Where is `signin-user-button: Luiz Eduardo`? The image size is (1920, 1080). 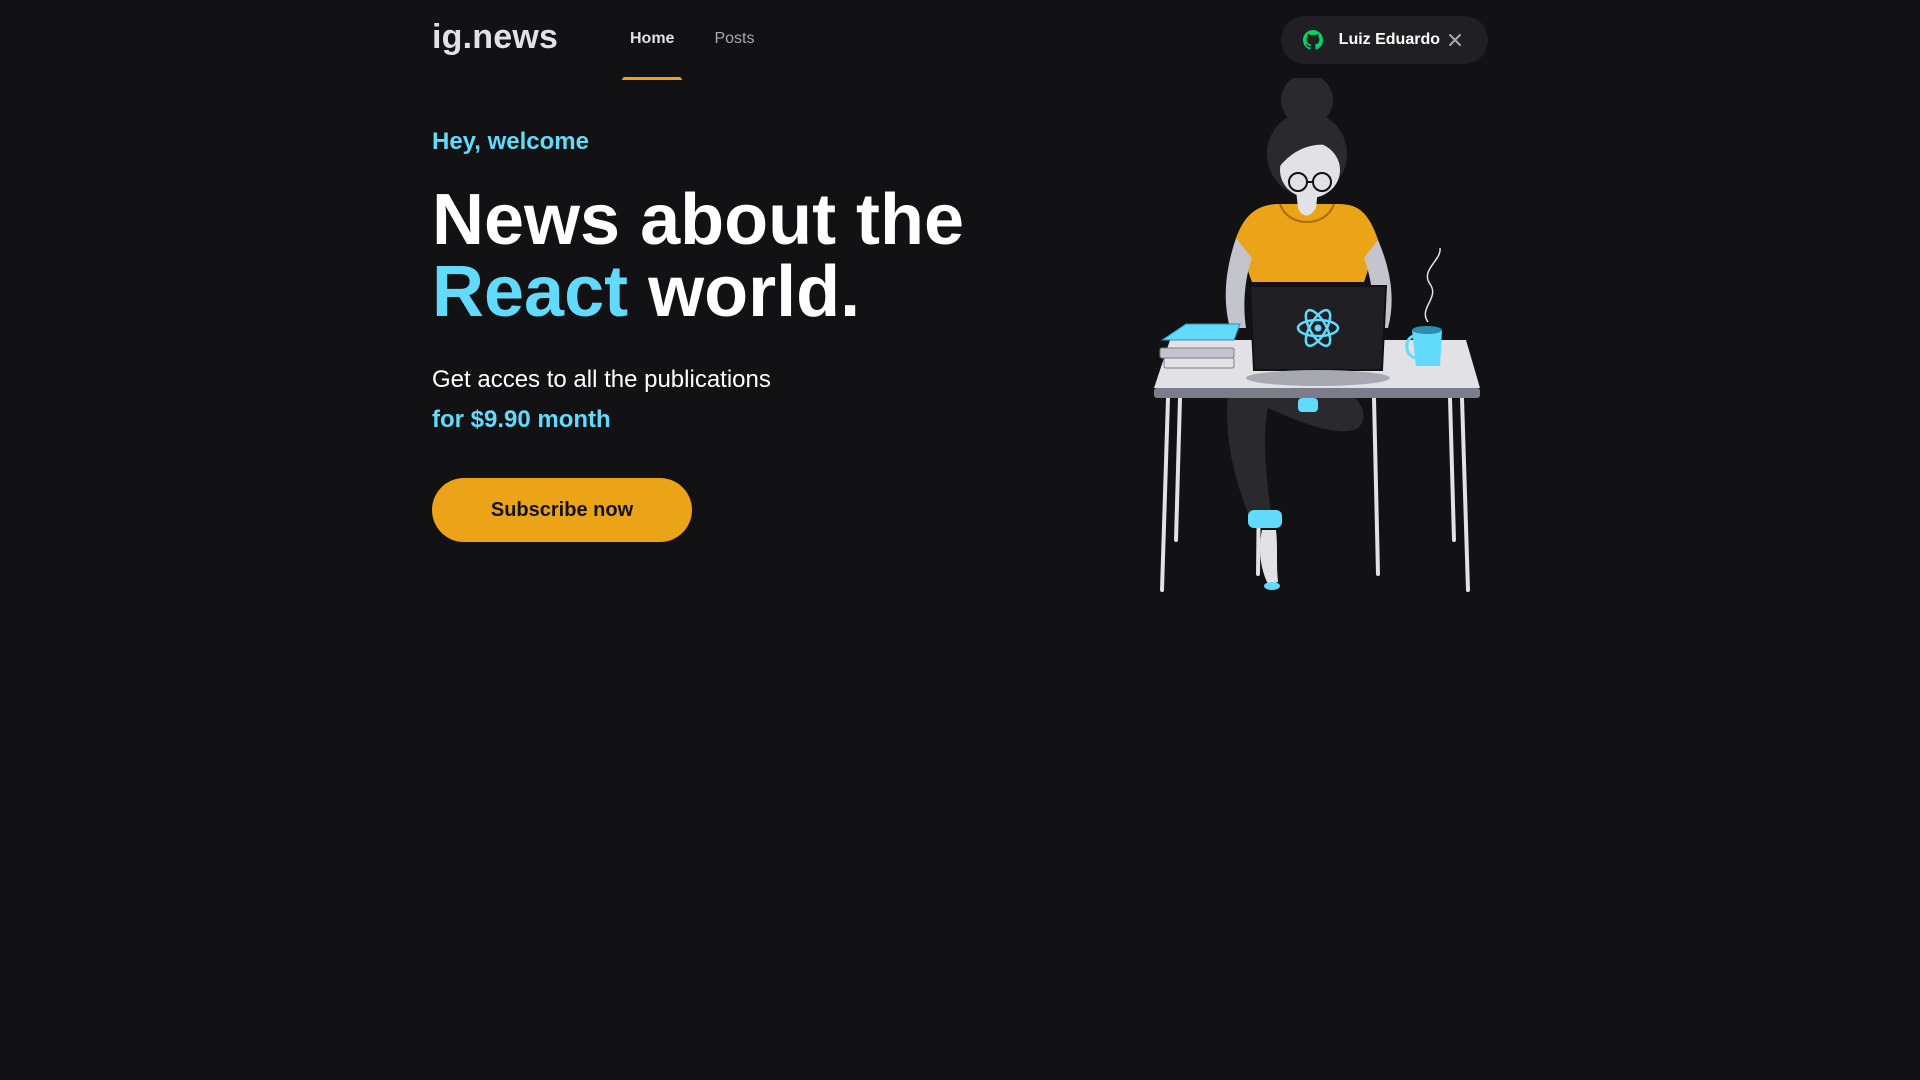 signin-user-button: Luiz Eduardo is located at coordinates (1384, 40).